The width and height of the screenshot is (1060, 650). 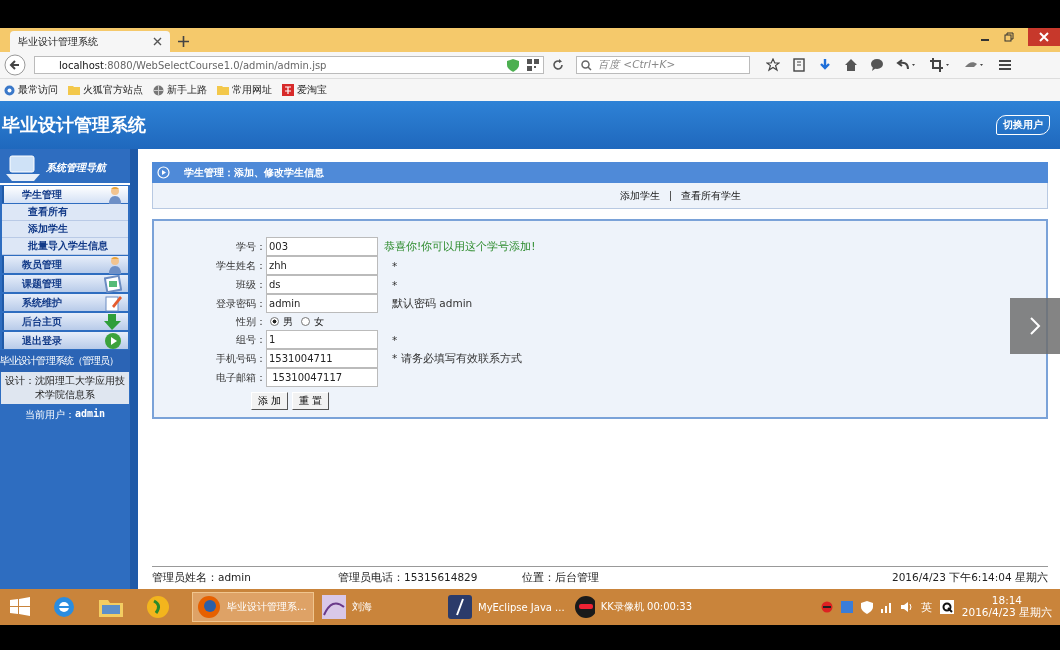 What do you see at coordinates (941, 65) in the screenshot?
I see `crop-icon` at bounding box center [941, 65].